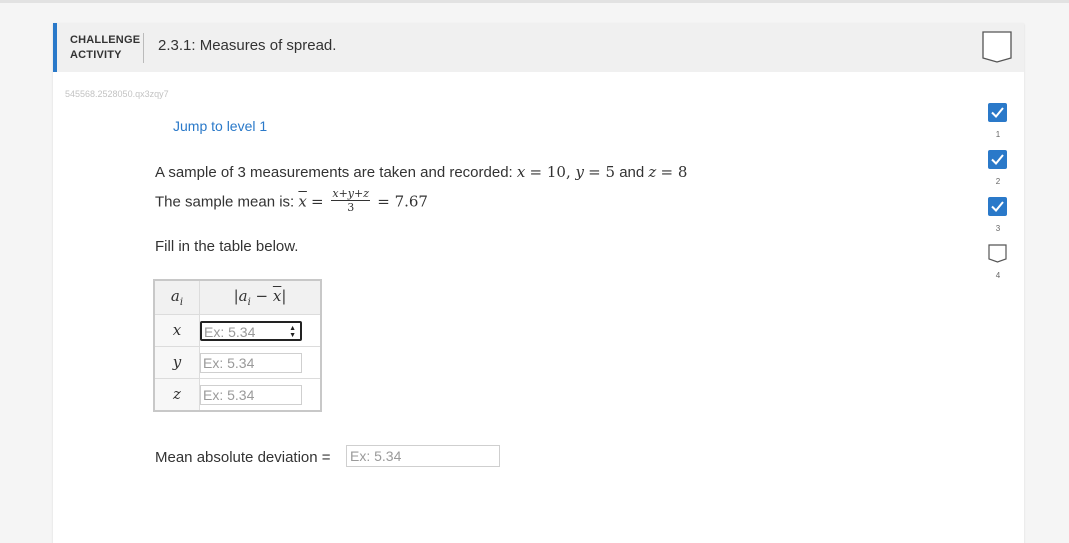  Describe the element at coordinates (176, 297) in the screenshot. I see `header-cell-ai: ai` at that location.